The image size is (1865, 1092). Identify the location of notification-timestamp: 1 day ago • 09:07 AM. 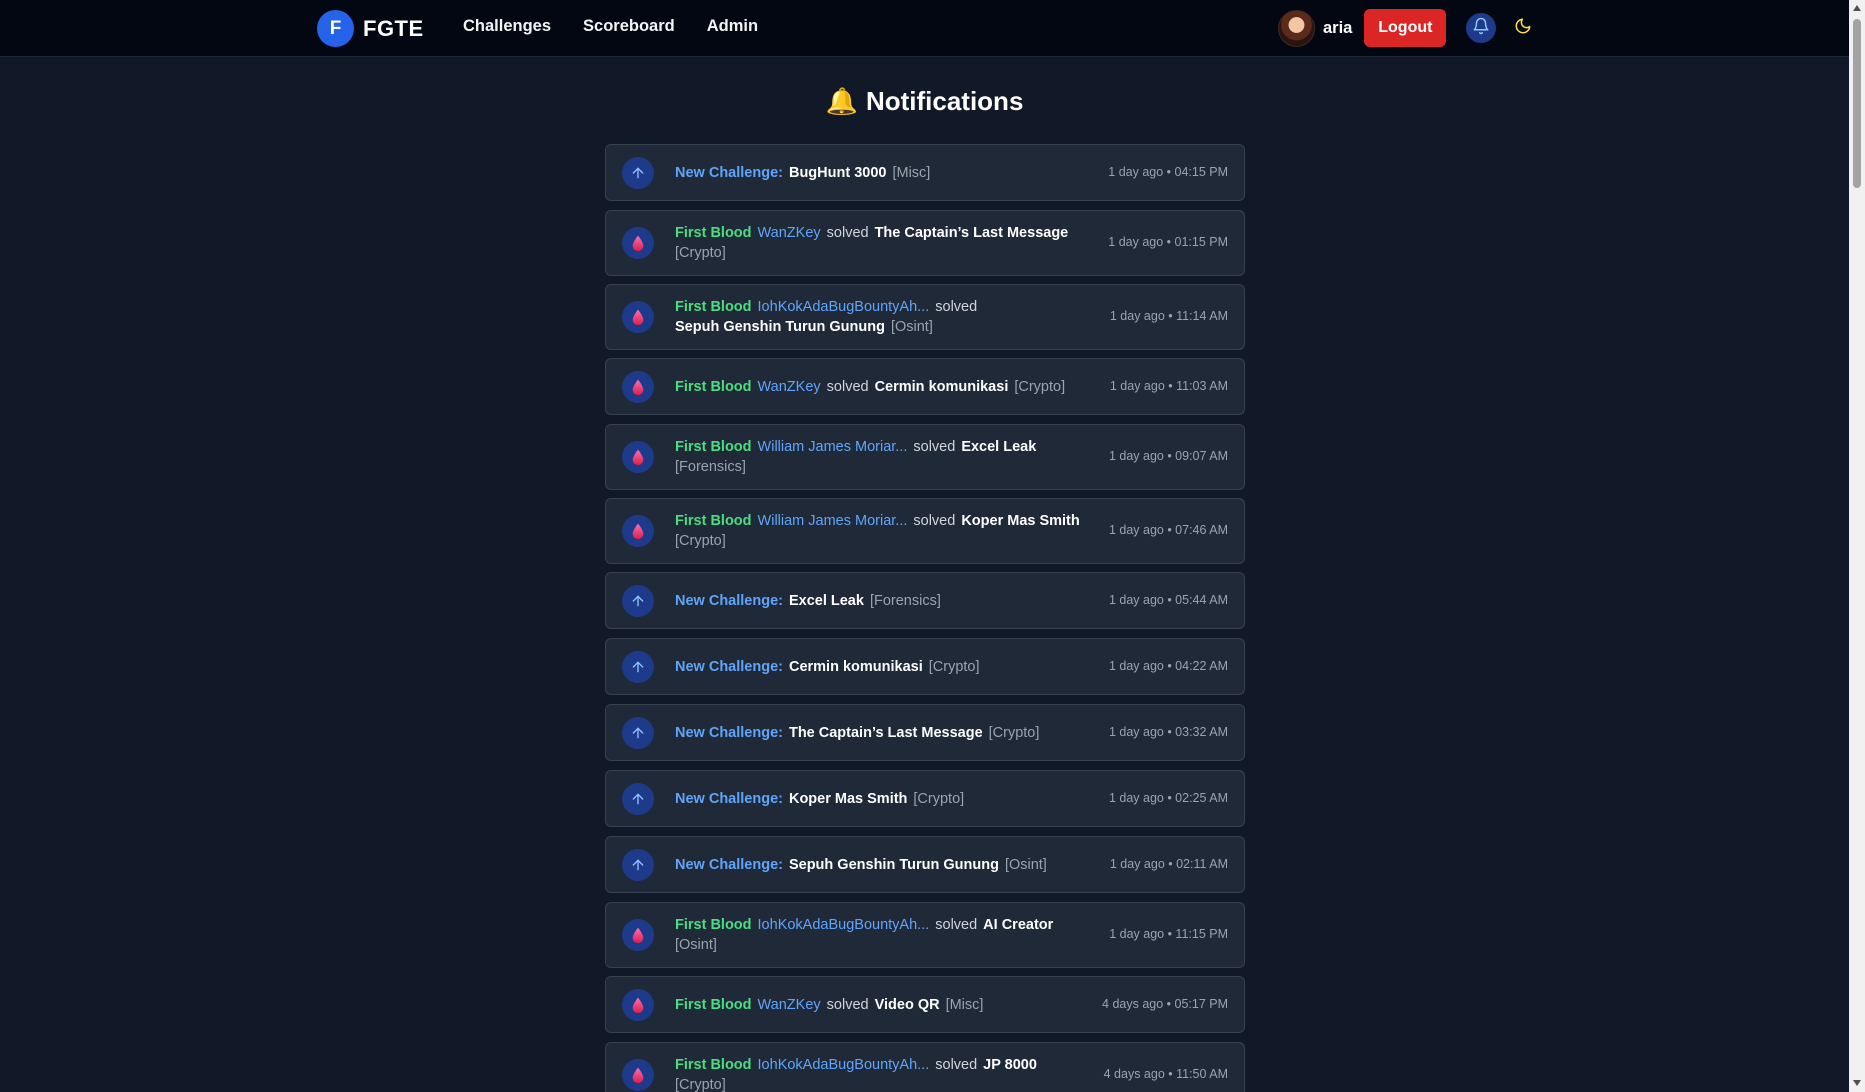
(1168, 456).